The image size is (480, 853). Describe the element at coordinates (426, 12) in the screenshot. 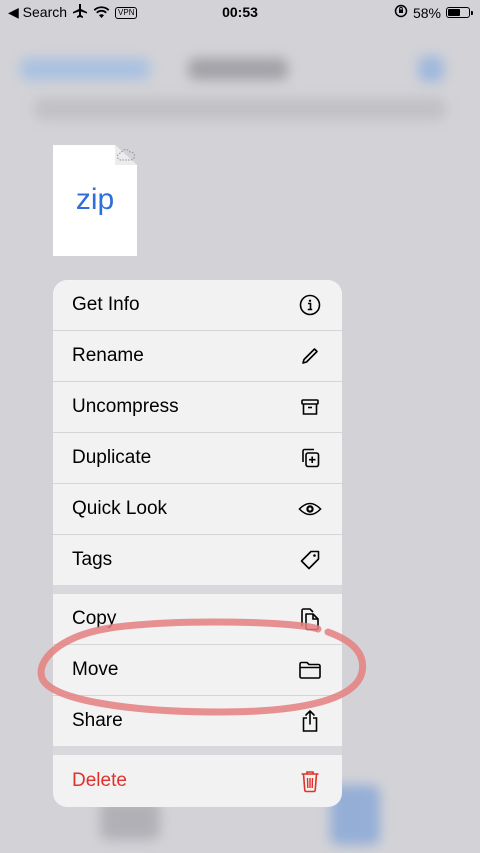

I see `battery-percentage: 58%` at that location.